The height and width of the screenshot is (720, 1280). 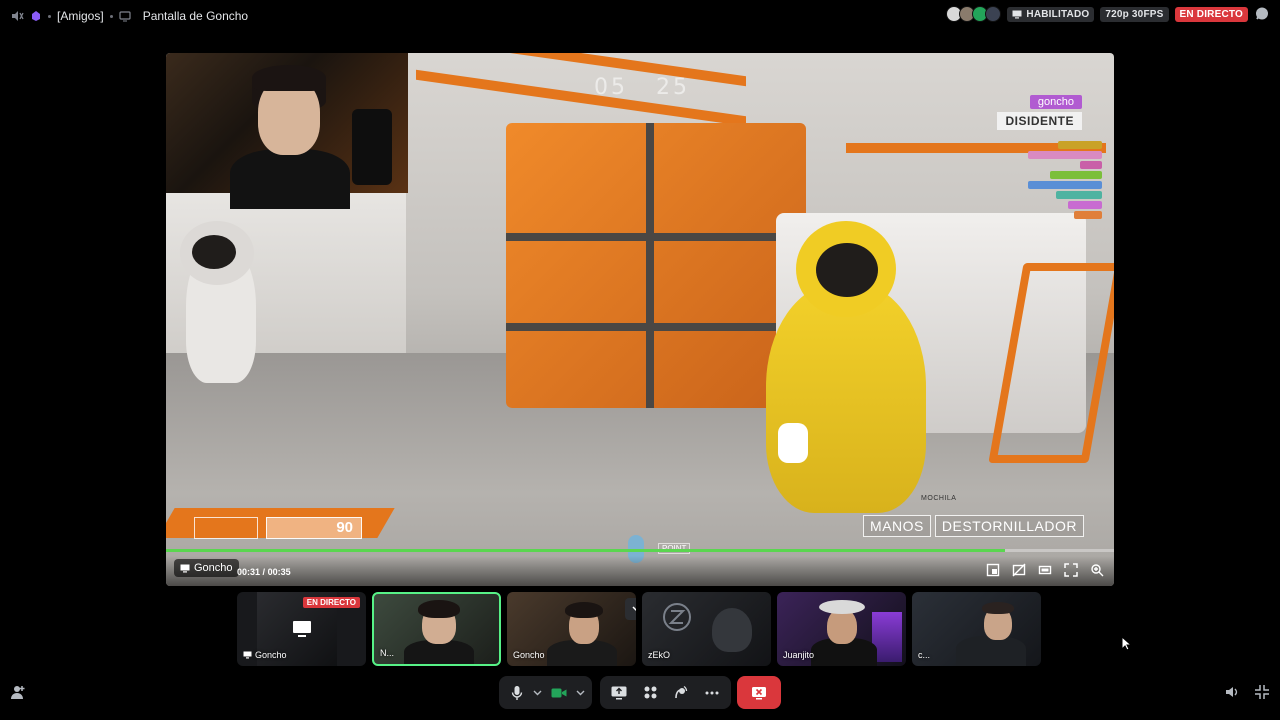 I want to click on participant-tile: Juanjito, so click(x=841, y=629).